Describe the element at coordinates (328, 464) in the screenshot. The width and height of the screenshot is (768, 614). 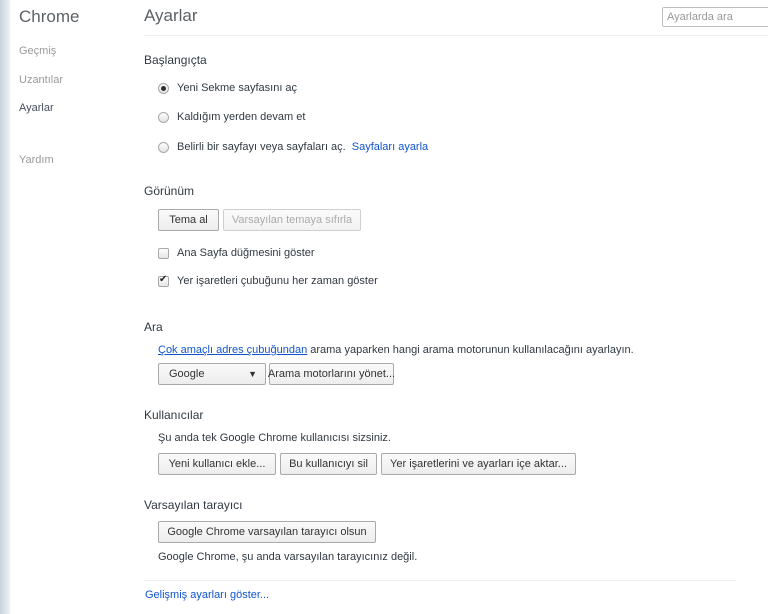
I see `delete-user-button: Bu kullanıcıyı sil` at that location.